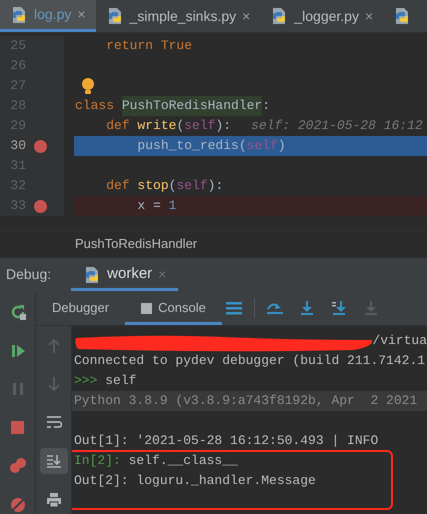 The image size is (427, 514). I want to click on console-line: /virtua, so click(399, 341).